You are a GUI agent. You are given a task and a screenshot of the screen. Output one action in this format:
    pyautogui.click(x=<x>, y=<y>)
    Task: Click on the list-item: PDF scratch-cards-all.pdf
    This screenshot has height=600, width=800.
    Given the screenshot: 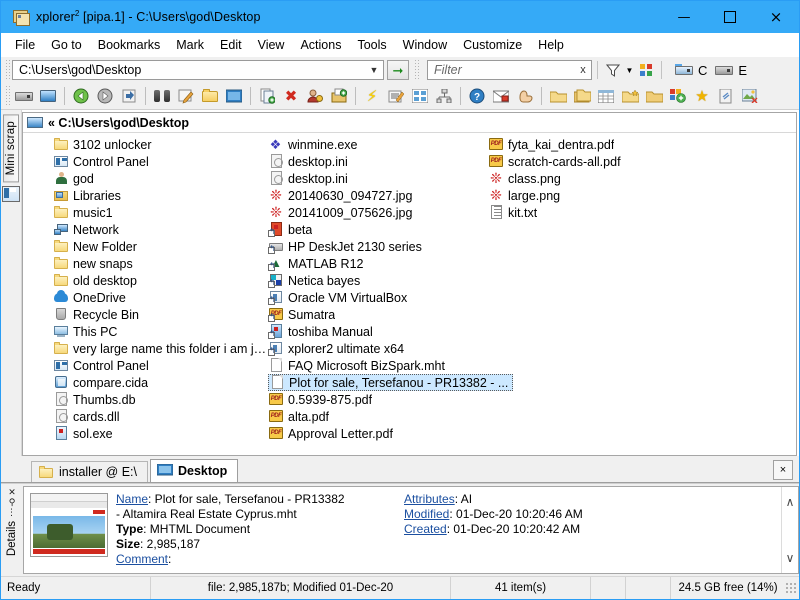 What is the action you would take?
    pyautogui.click(x=598, y=161)
    